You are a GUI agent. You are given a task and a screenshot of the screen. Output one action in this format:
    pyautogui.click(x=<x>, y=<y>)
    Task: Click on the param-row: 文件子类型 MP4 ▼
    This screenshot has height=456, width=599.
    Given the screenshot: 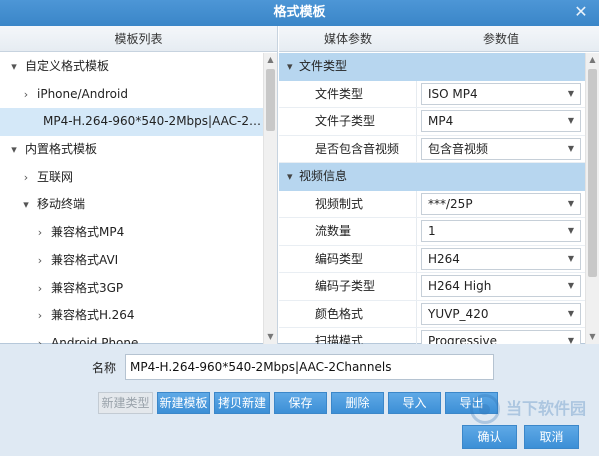 What is the action you would take?
    pyautogui.click(x=432, y=122)
    